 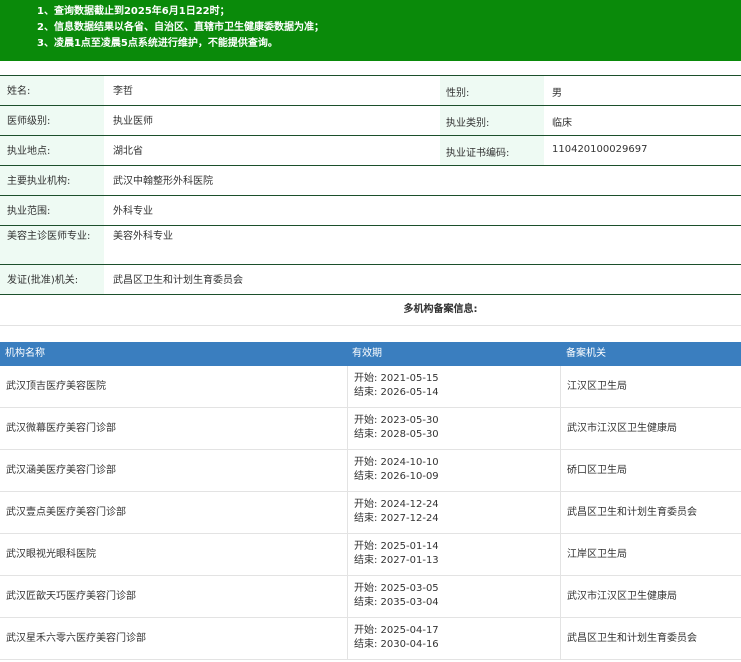 What do you see at coordinates (52, 150) in the screenshot?
I see `location-label: 执业地点:` at bounding box center [52, 150].